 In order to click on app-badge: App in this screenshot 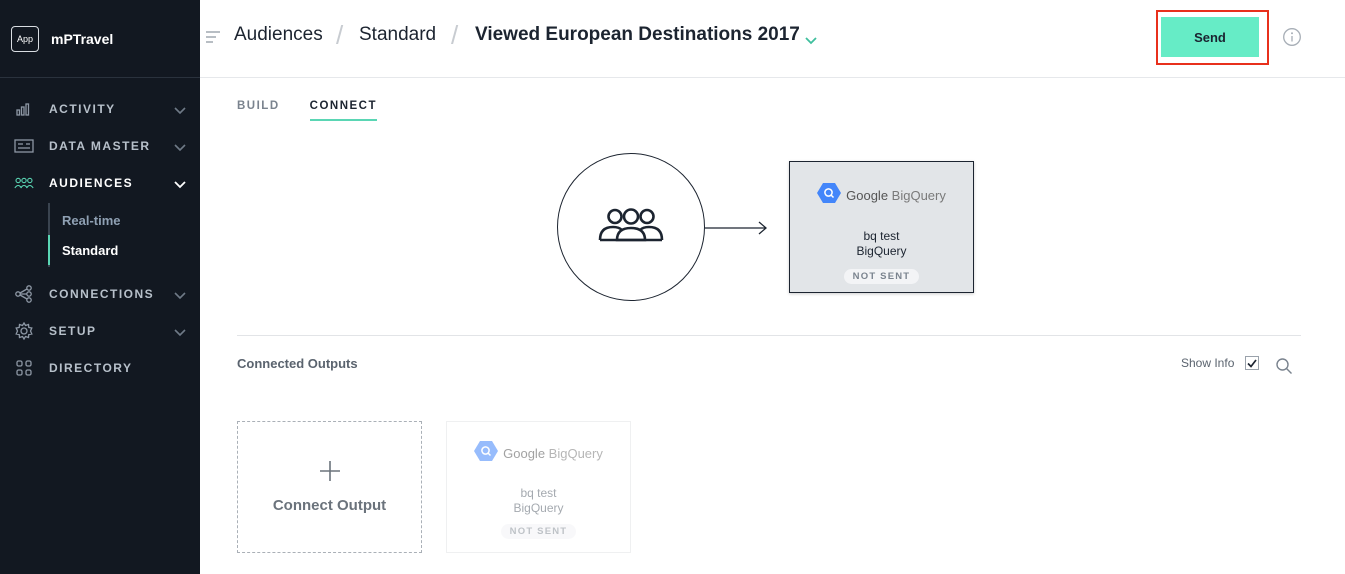, I will do `click(25, 38)`.